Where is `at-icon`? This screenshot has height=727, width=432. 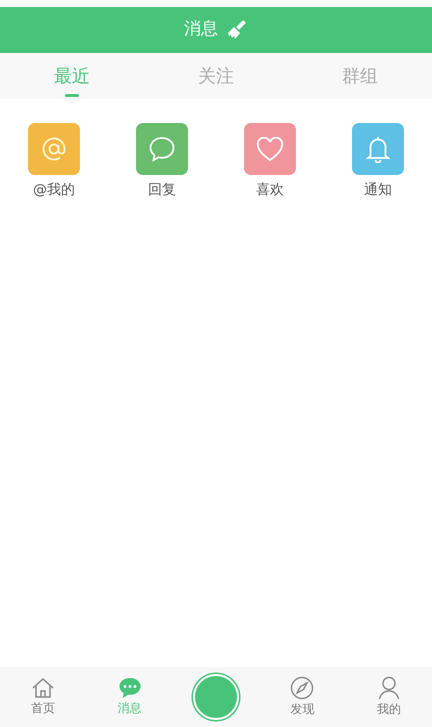 at-icon is located at coordinates (54, 149).